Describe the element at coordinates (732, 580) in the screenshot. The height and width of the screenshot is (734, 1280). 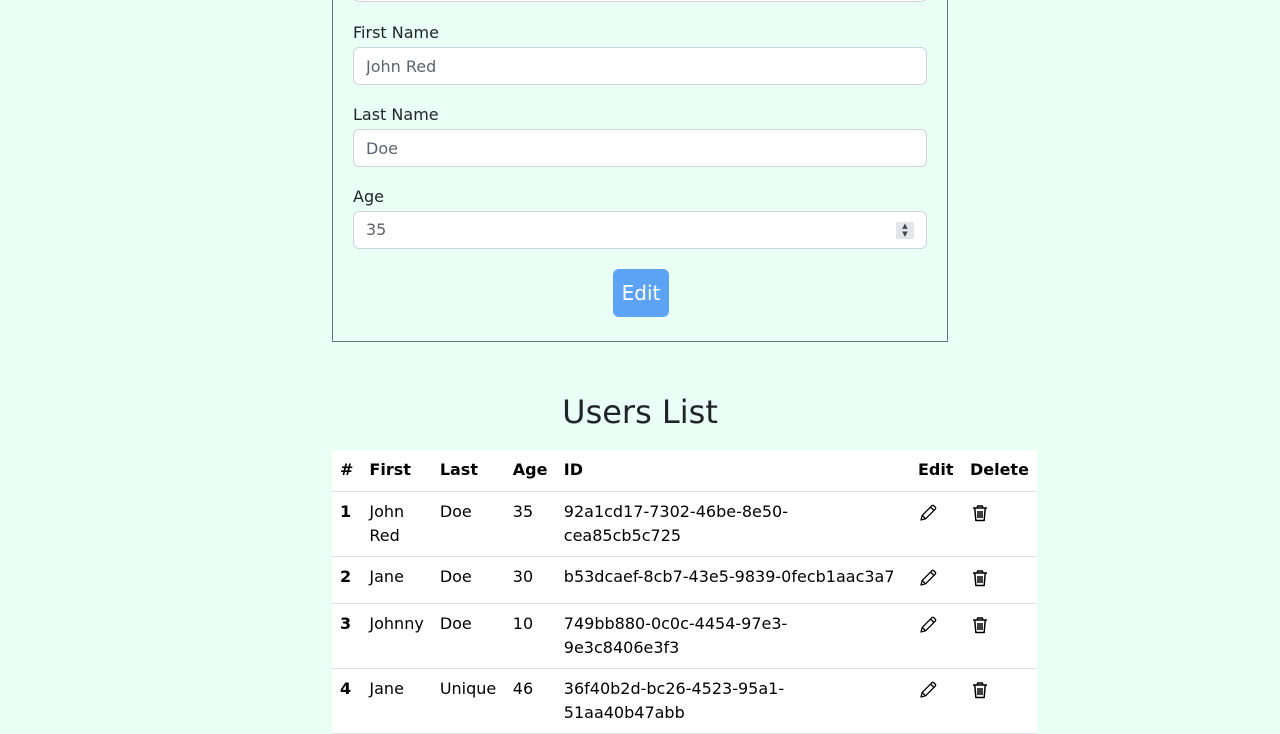
I see `row-id: b53dcaef-8cb7-43e5-9839-0fecb1aac3a7` at that location.